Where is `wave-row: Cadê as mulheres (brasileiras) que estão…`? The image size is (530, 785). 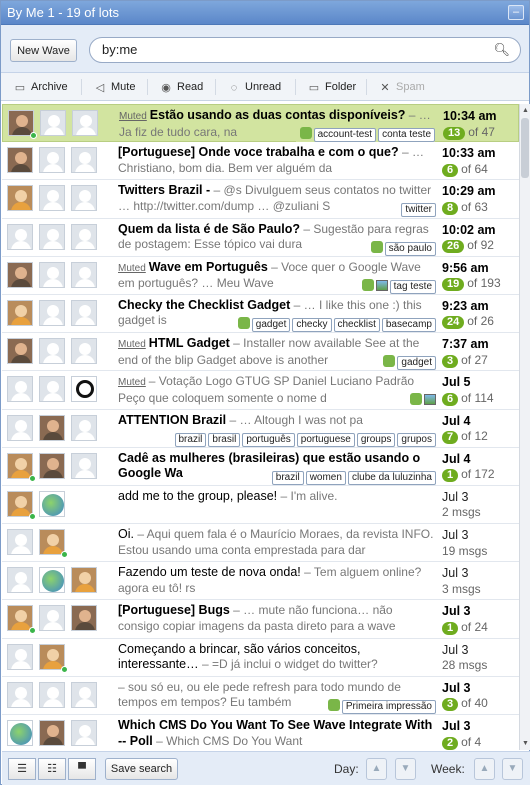
wave-row: Cadê as mulheres (brasileiras) que estão… is located at coordinates (260, 466).